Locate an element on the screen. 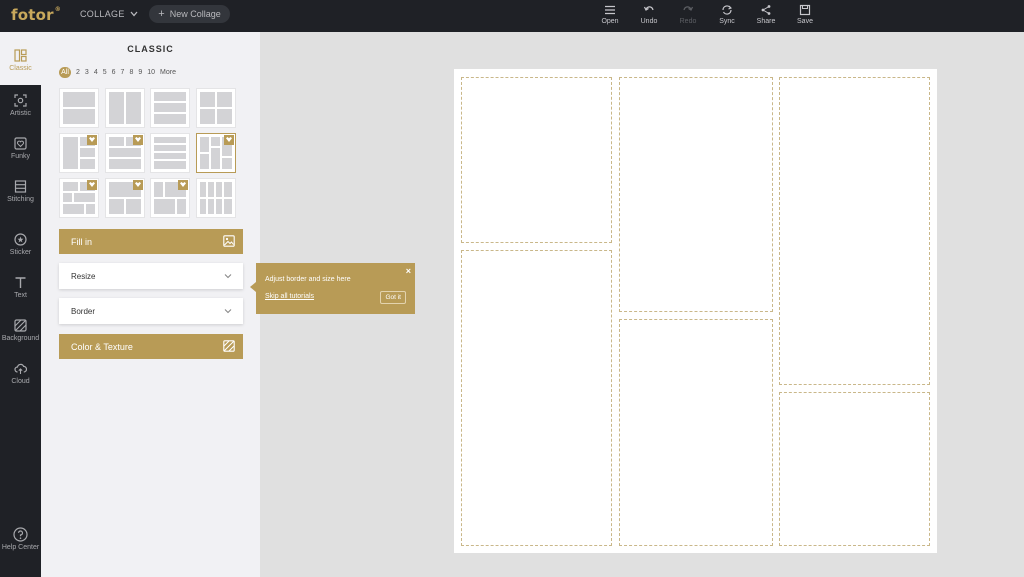 The width and height of the screenshot is (1024, 577). background-icon is located at coordinates (20, 325).